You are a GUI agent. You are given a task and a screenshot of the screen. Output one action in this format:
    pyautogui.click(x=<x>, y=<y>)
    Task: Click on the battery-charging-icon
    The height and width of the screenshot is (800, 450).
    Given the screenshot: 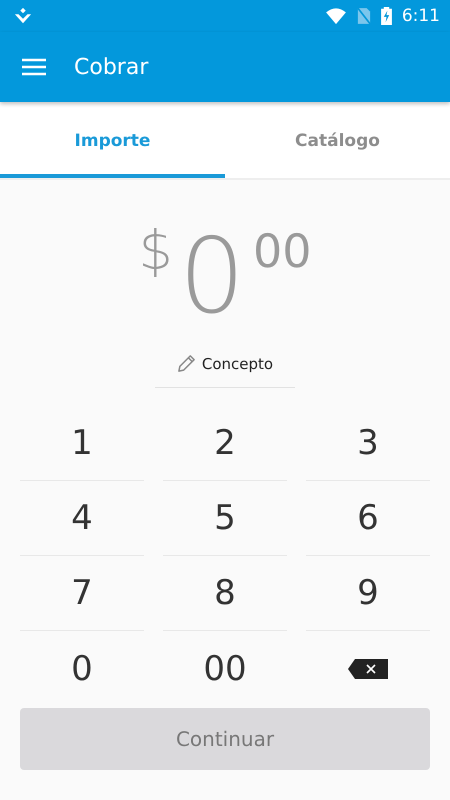 What is the action you would take?
    pyautogui.click(x=386, y=16)
    